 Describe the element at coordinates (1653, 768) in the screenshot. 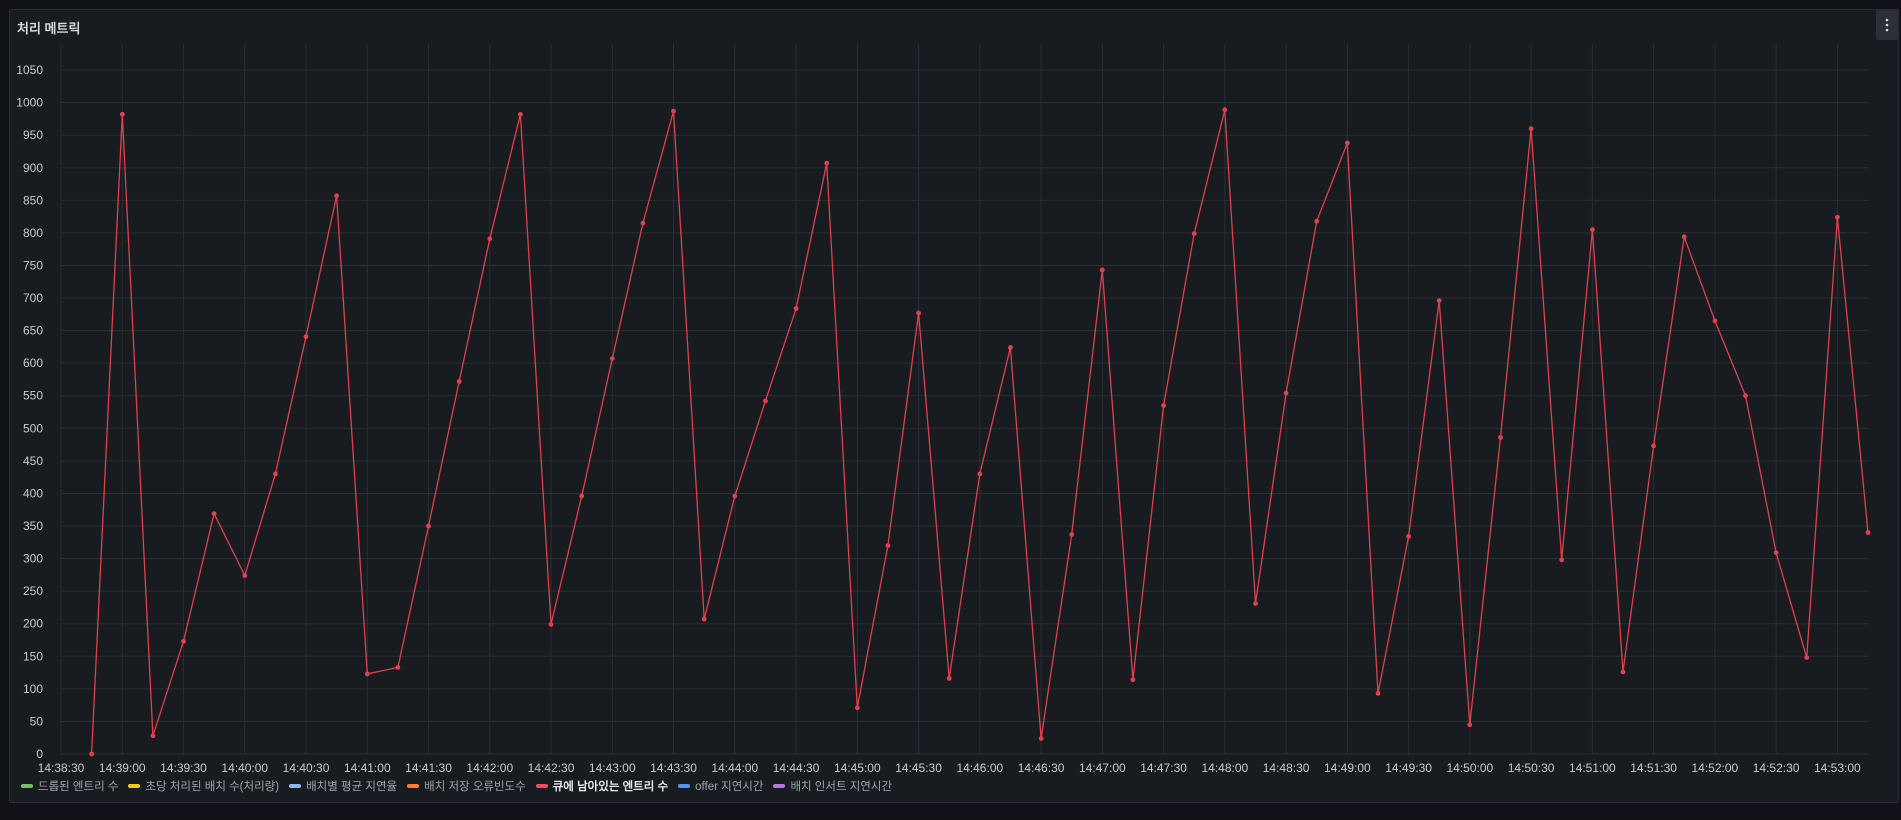

I see `x-tick-label: 14:51:30` at that location.